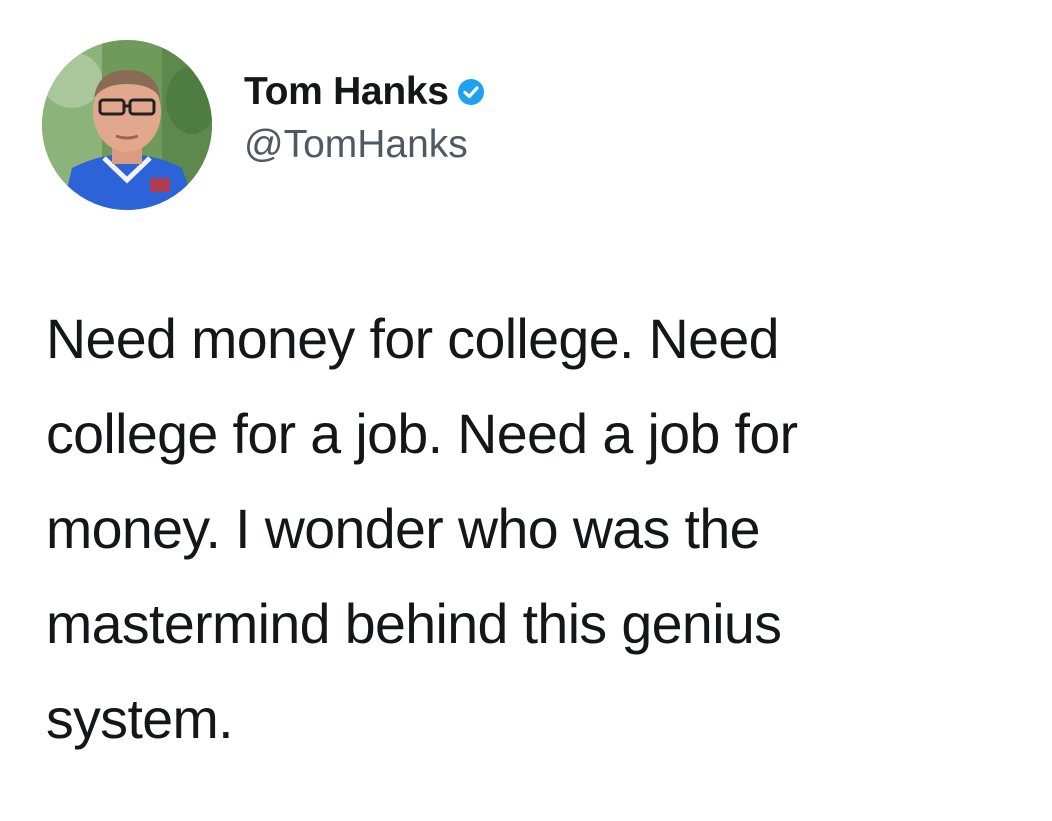  Describe the element at coordinates (364, 145) in the screenshot. I see `user-handle: @TomHanks` at that location.